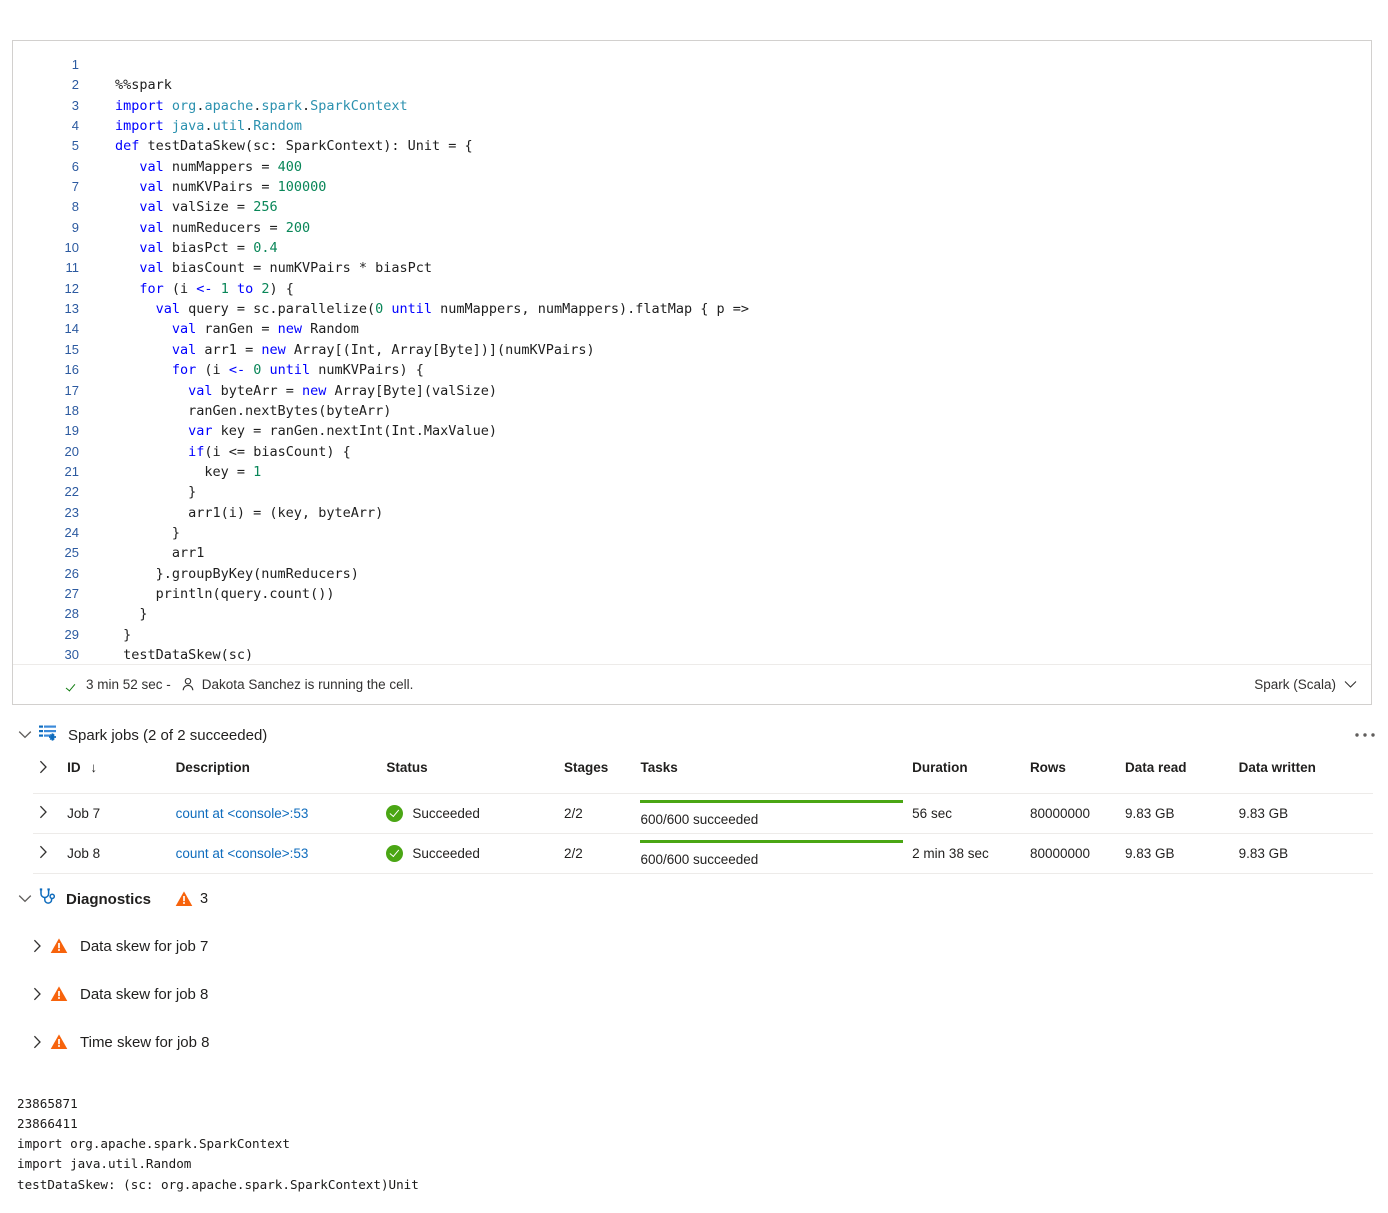  I want to click on column-header-status: Status, so click(475, 777).